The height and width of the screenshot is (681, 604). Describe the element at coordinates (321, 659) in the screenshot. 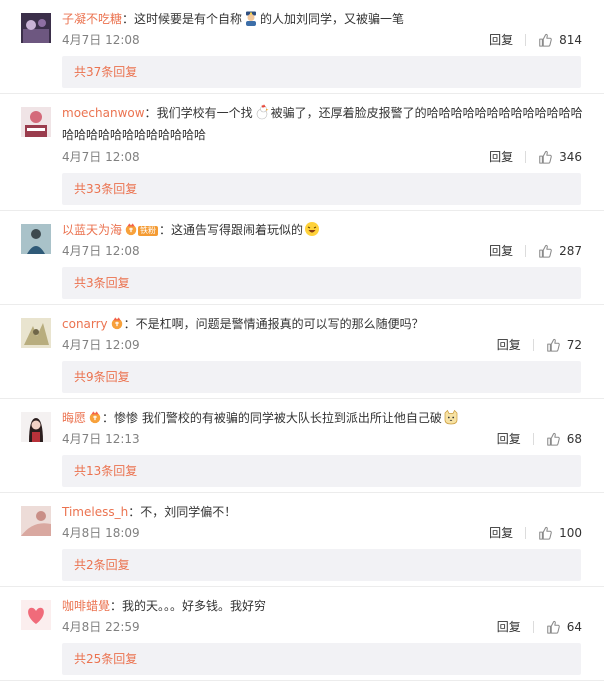

I see `replies-box: 共25条回复` at that location.